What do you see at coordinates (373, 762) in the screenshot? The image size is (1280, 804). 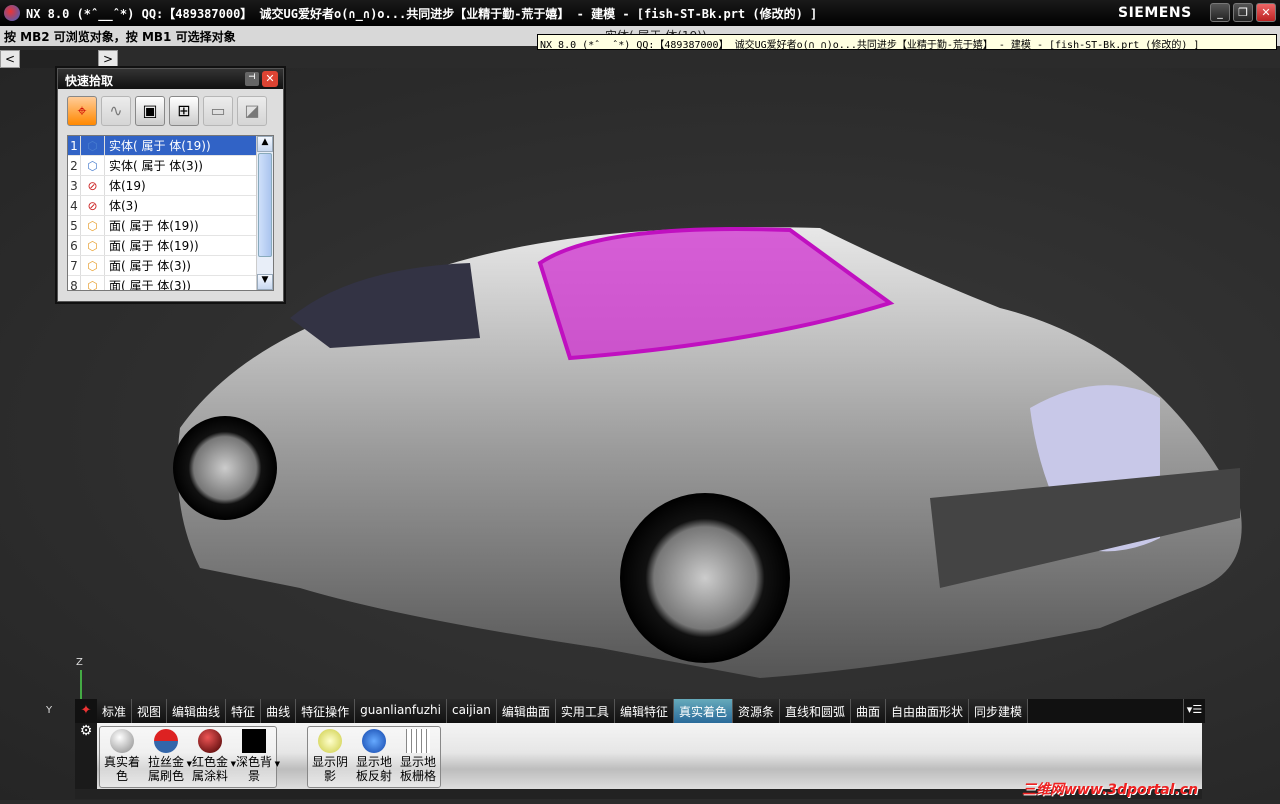 I see `command-label: 显示地` at bounding box center [373, 762].